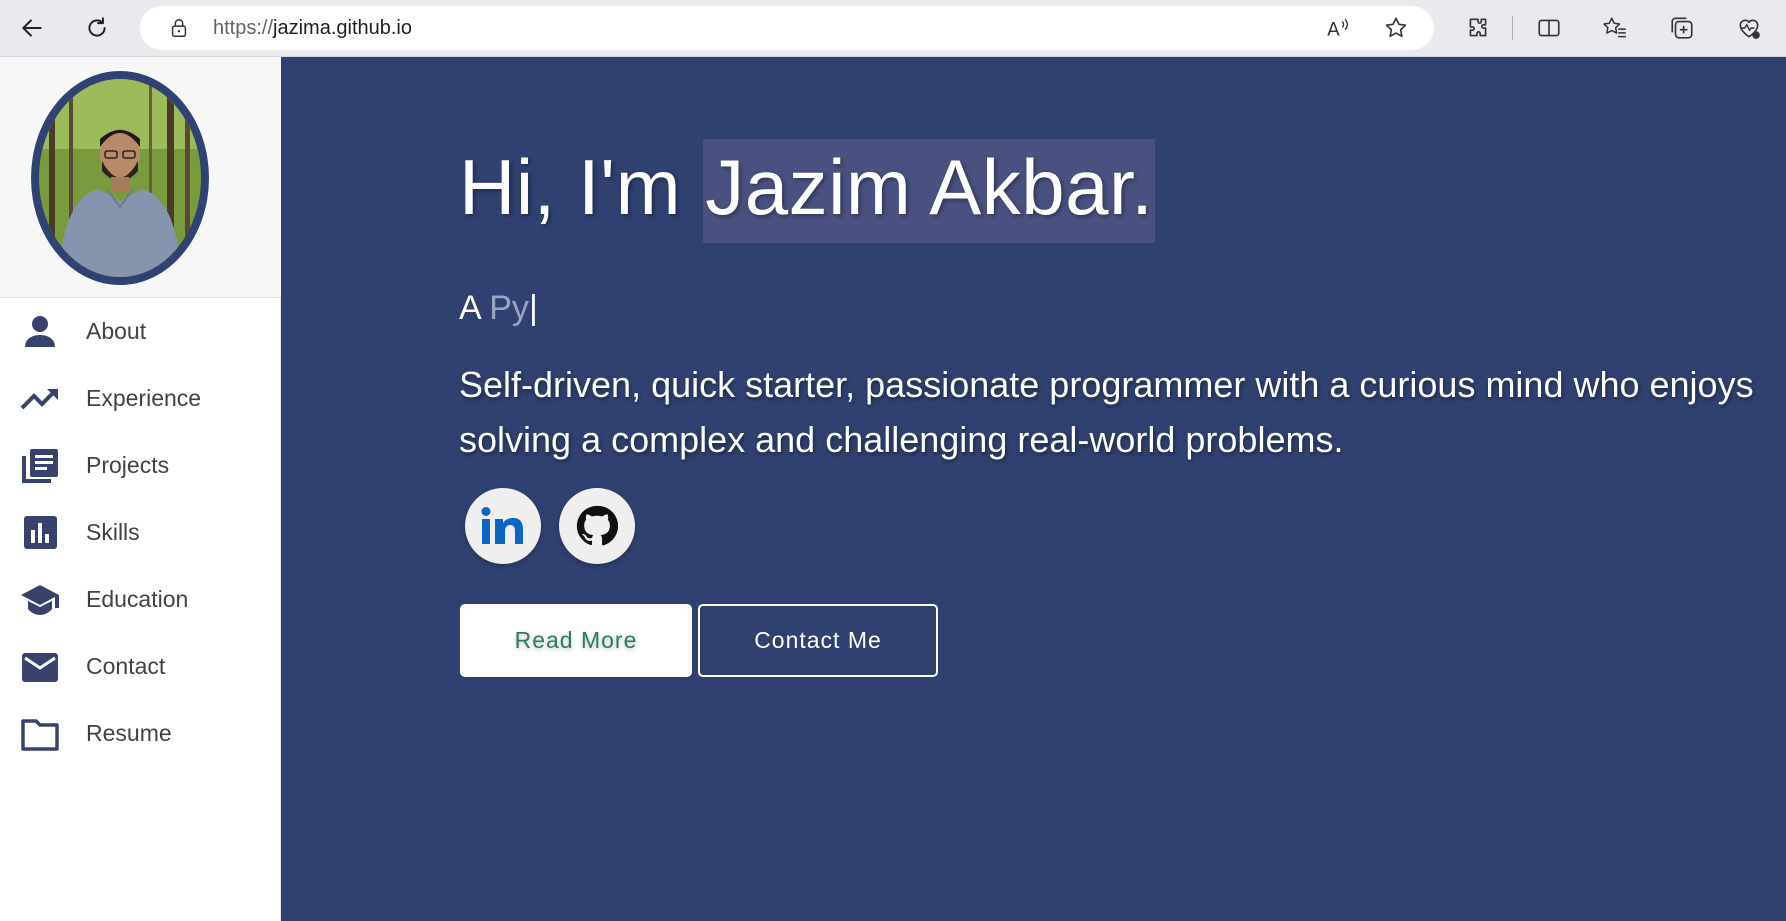 Image resolution: width=1786 pixels, height=921 pixels. What do you see at coordinates (1396, 28) in the screenshot?
I see `favorite-star-icon` at bounding box center [1396, 28].